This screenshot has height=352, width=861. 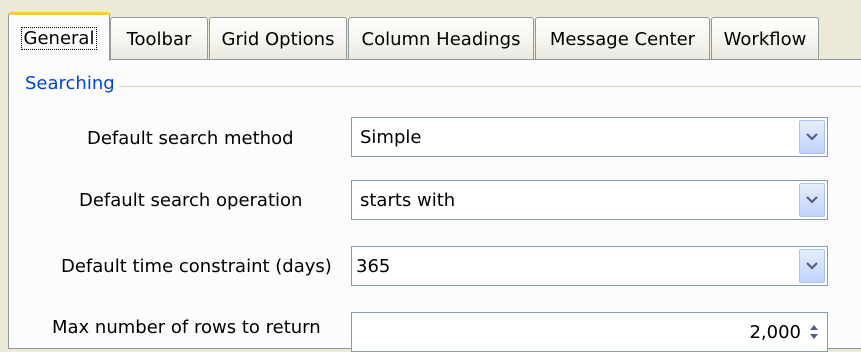 What do you see at coordinates (589, 137) in the screenshot?
I see `default-search-method-combo: Simple` at bounding box center [589, 137].